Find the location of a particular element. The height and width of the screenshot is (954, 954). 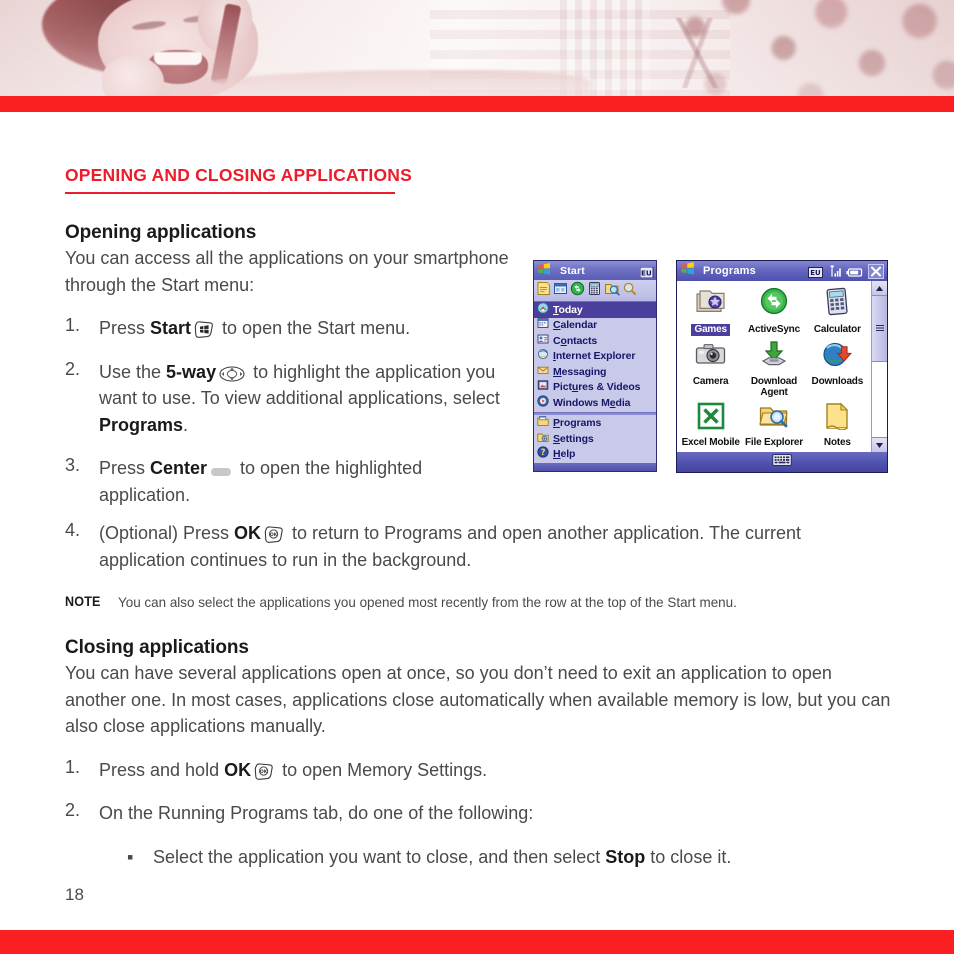

note-label: NOTE is located at coordinates (83, 601).